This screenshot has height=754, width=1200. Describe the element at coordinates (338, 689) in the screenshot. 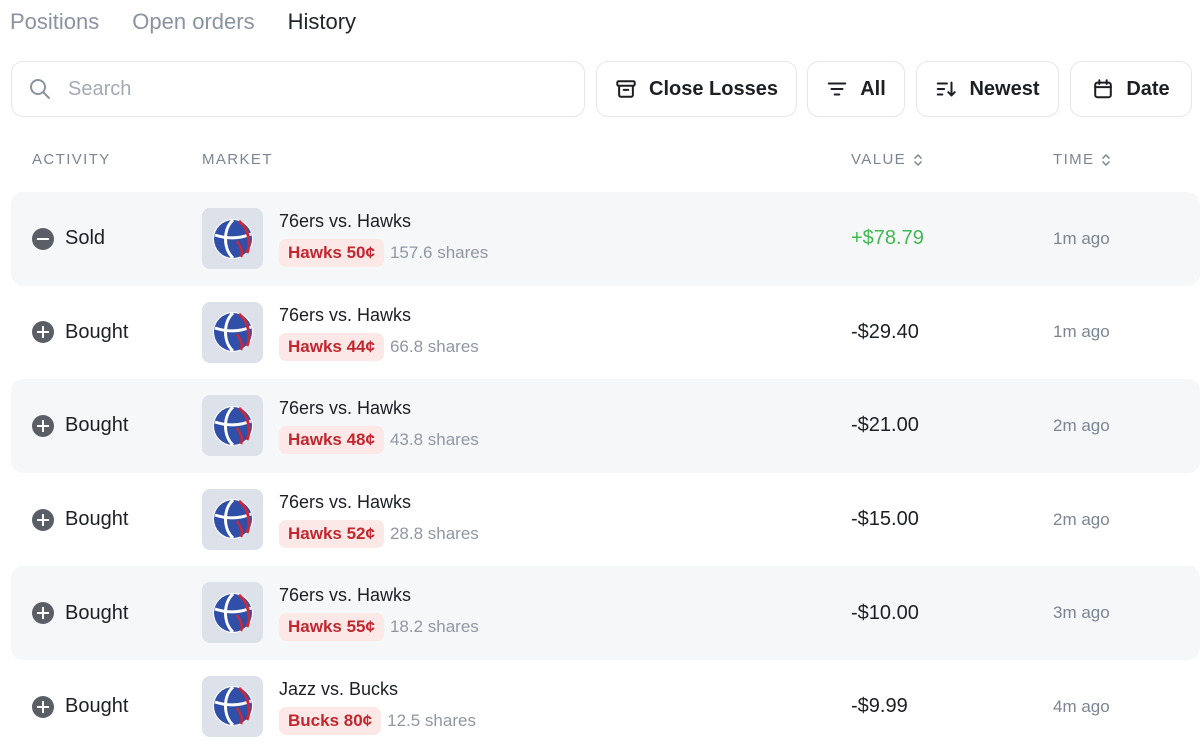

I see `market-title: Jazz vs. Bucks` at that location.